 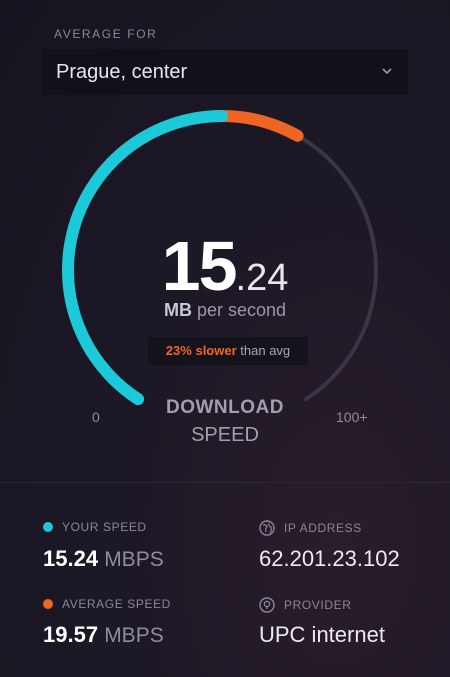 I want to click on comparison-highlight: 23% slower, so click(x=201, y=350).